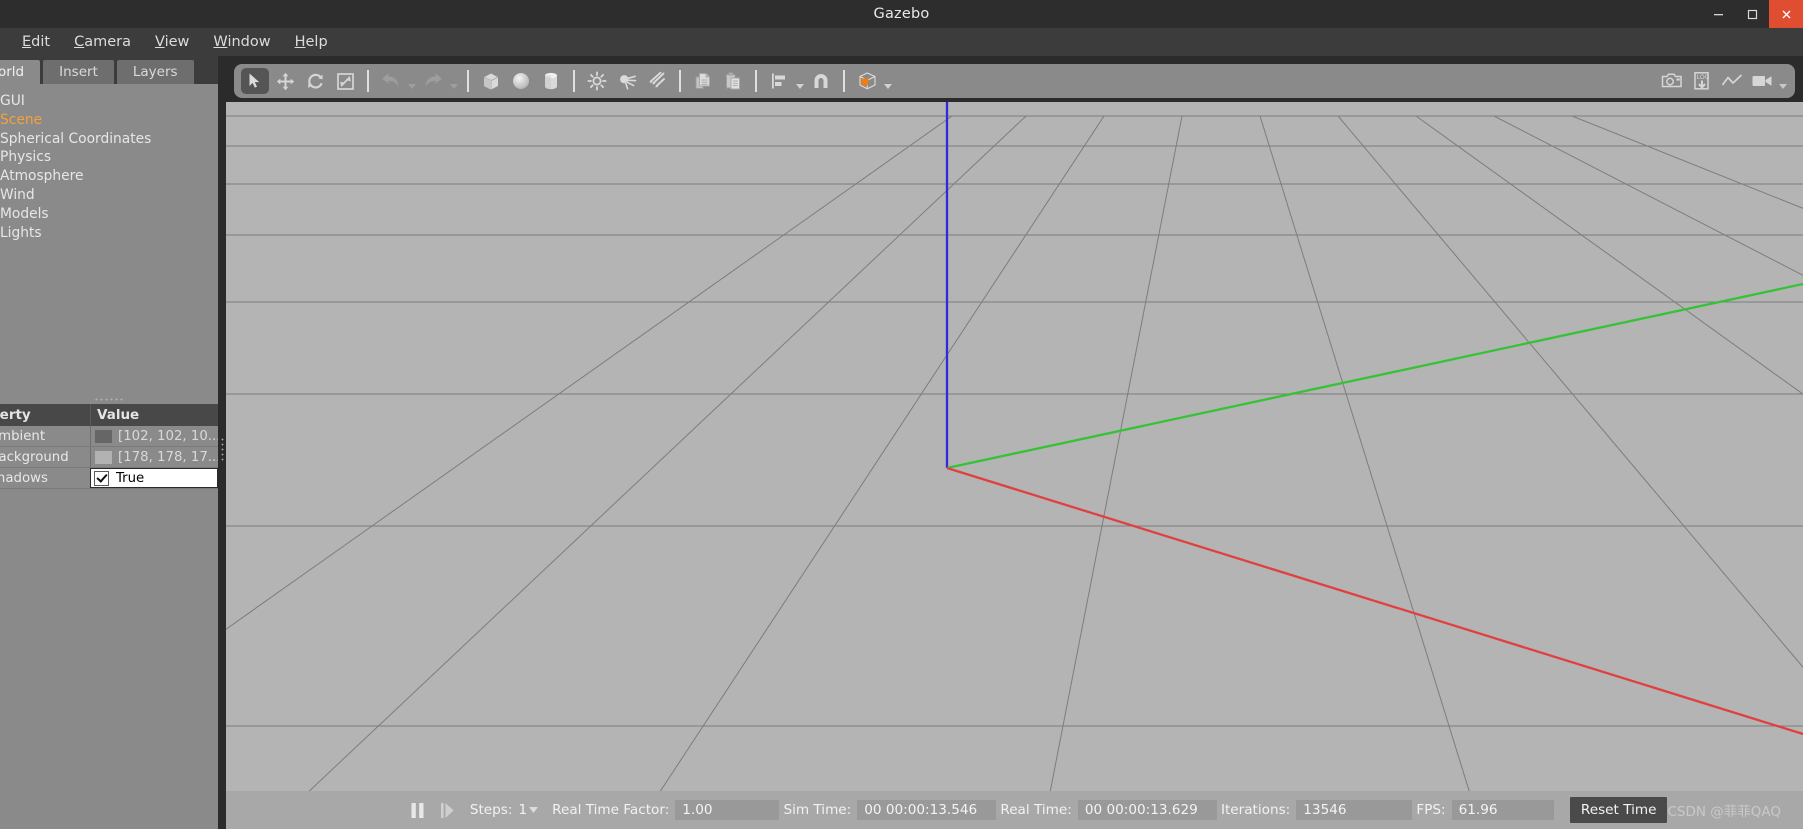  Describe the element at coordinates (255, 81) in the screenshot. I see `select-mode-button` at that location.